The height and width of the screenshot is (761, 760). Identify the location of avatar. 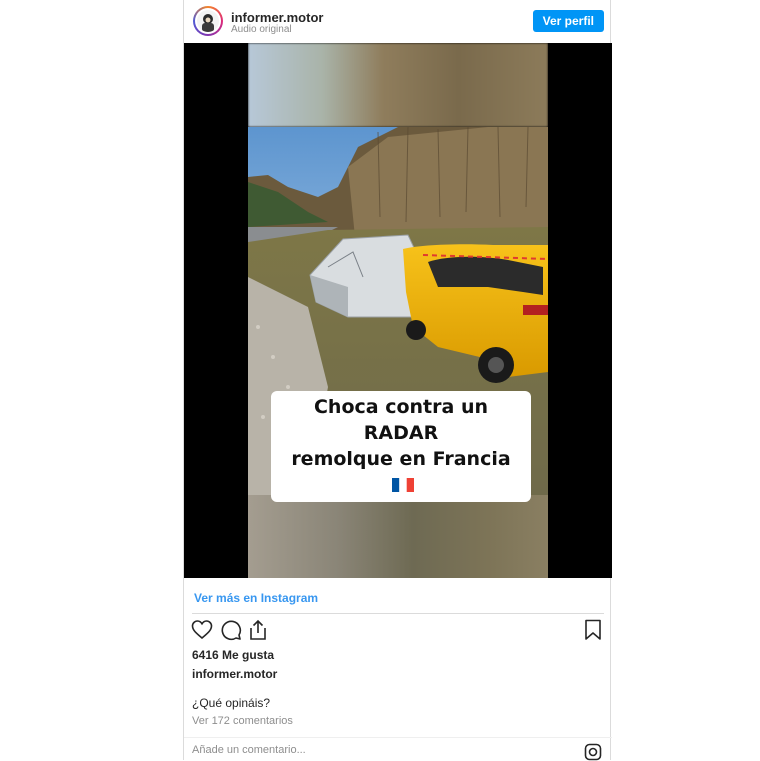
(208, 21).